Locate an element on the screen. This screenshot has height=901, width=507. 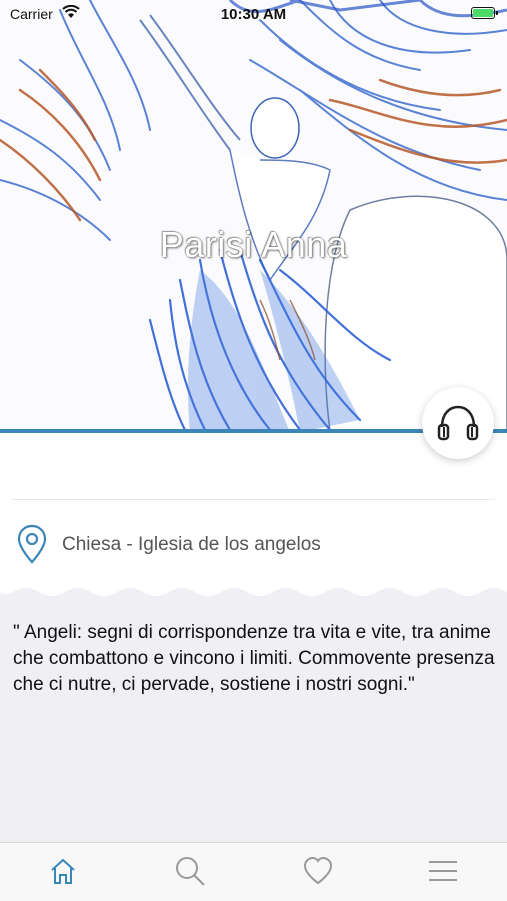
tab-favorites is located at coordinates (318, 871).